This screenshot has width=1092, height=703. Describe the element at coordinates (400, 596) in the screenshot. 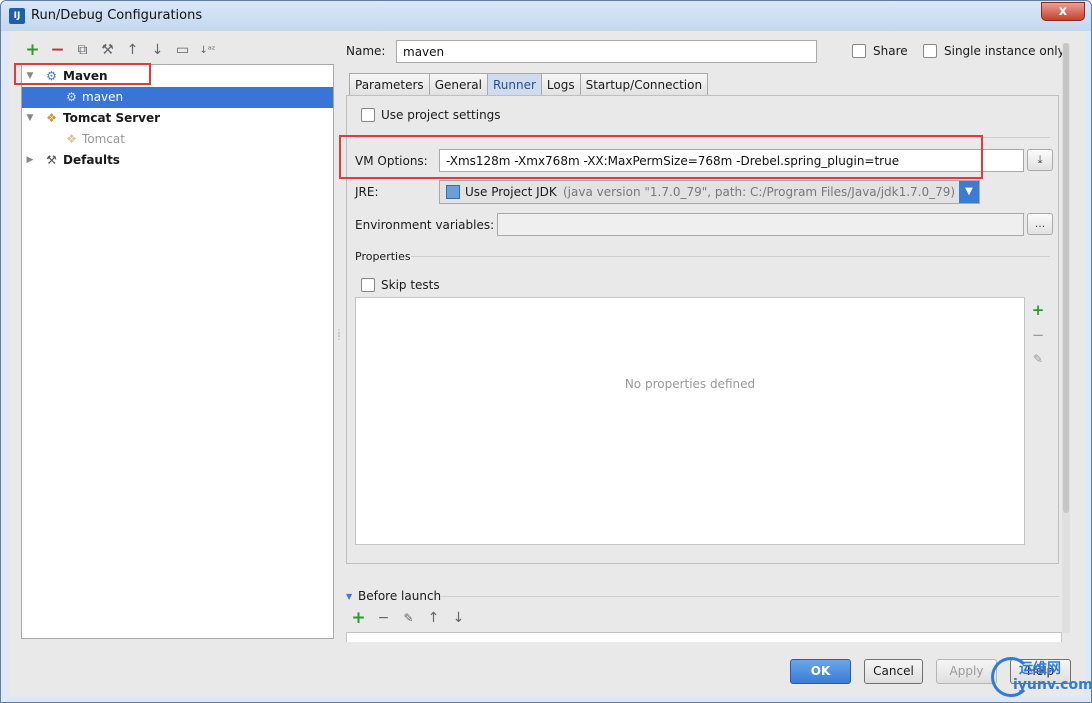

I see `before-launch-label: Before launch` at that location.